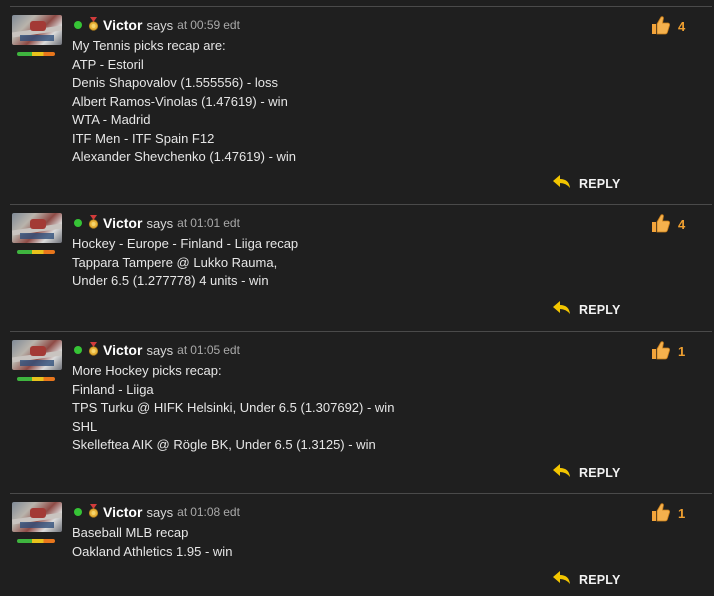 The width and height of the screenshot is (714, 596). I want to click on comment-line: Oakland Athletics 1.95 - win, so click(152, 551).